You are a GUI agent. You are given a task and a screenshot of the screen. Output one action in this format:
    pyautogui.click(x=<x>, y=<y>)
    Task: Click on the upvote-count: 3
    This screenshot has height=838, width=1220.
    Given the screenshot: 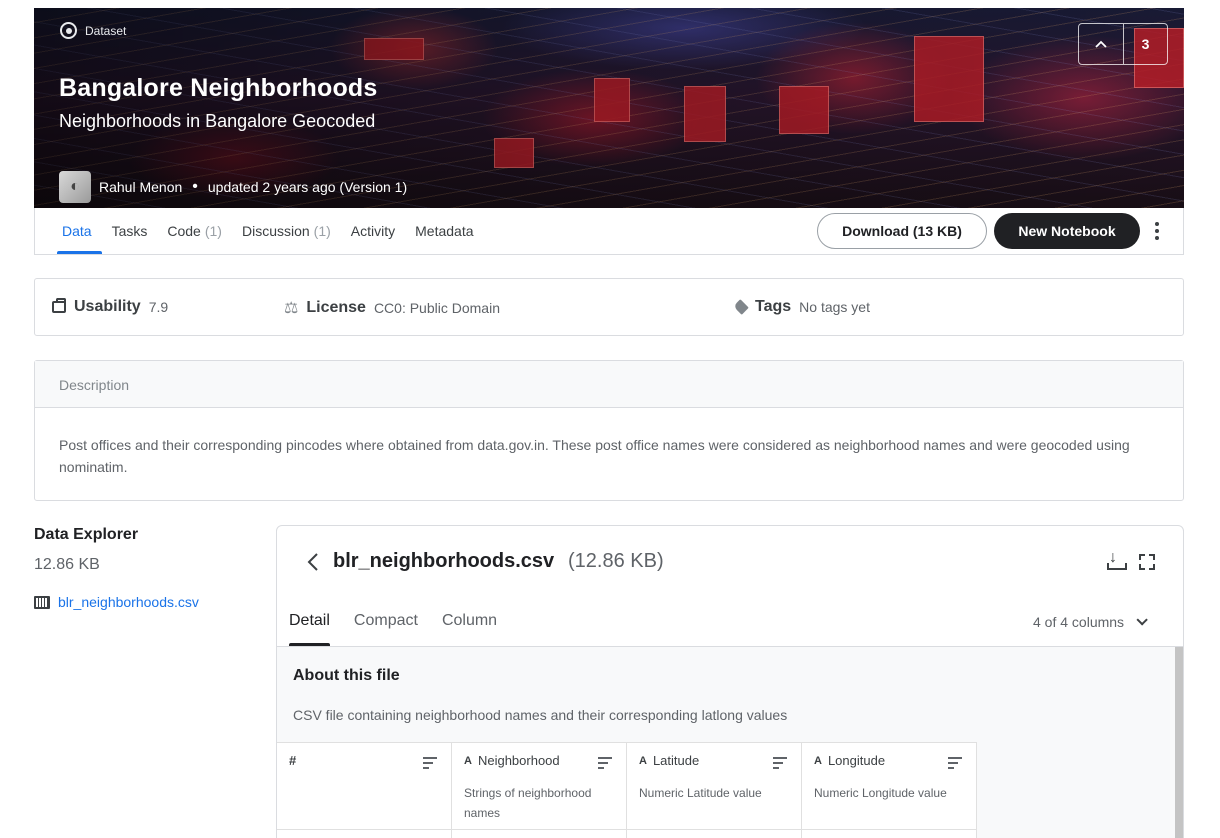 What is the action you would take?
    pyautogui.click(x=1145, y=44)
    